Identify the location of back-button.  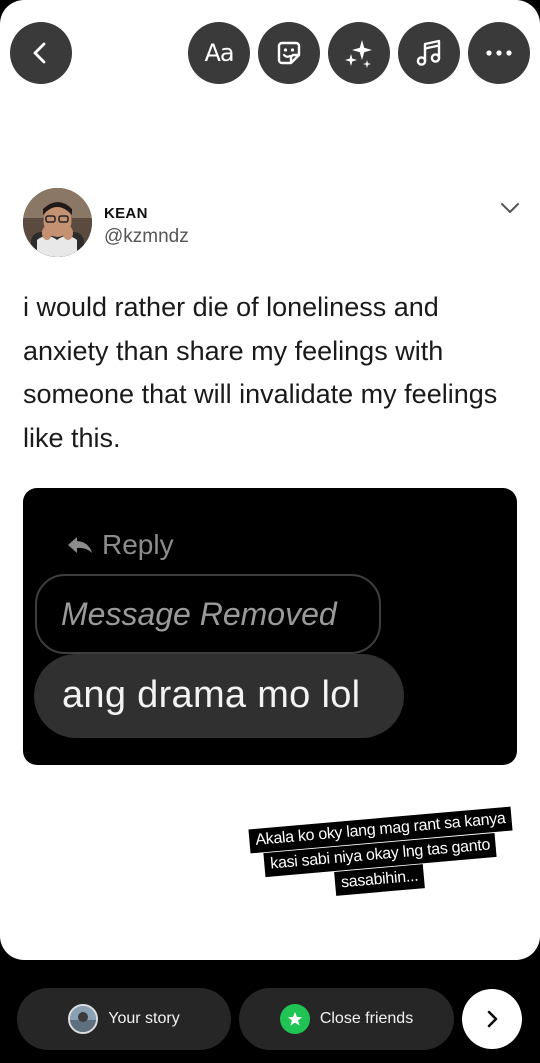
(41, 53).